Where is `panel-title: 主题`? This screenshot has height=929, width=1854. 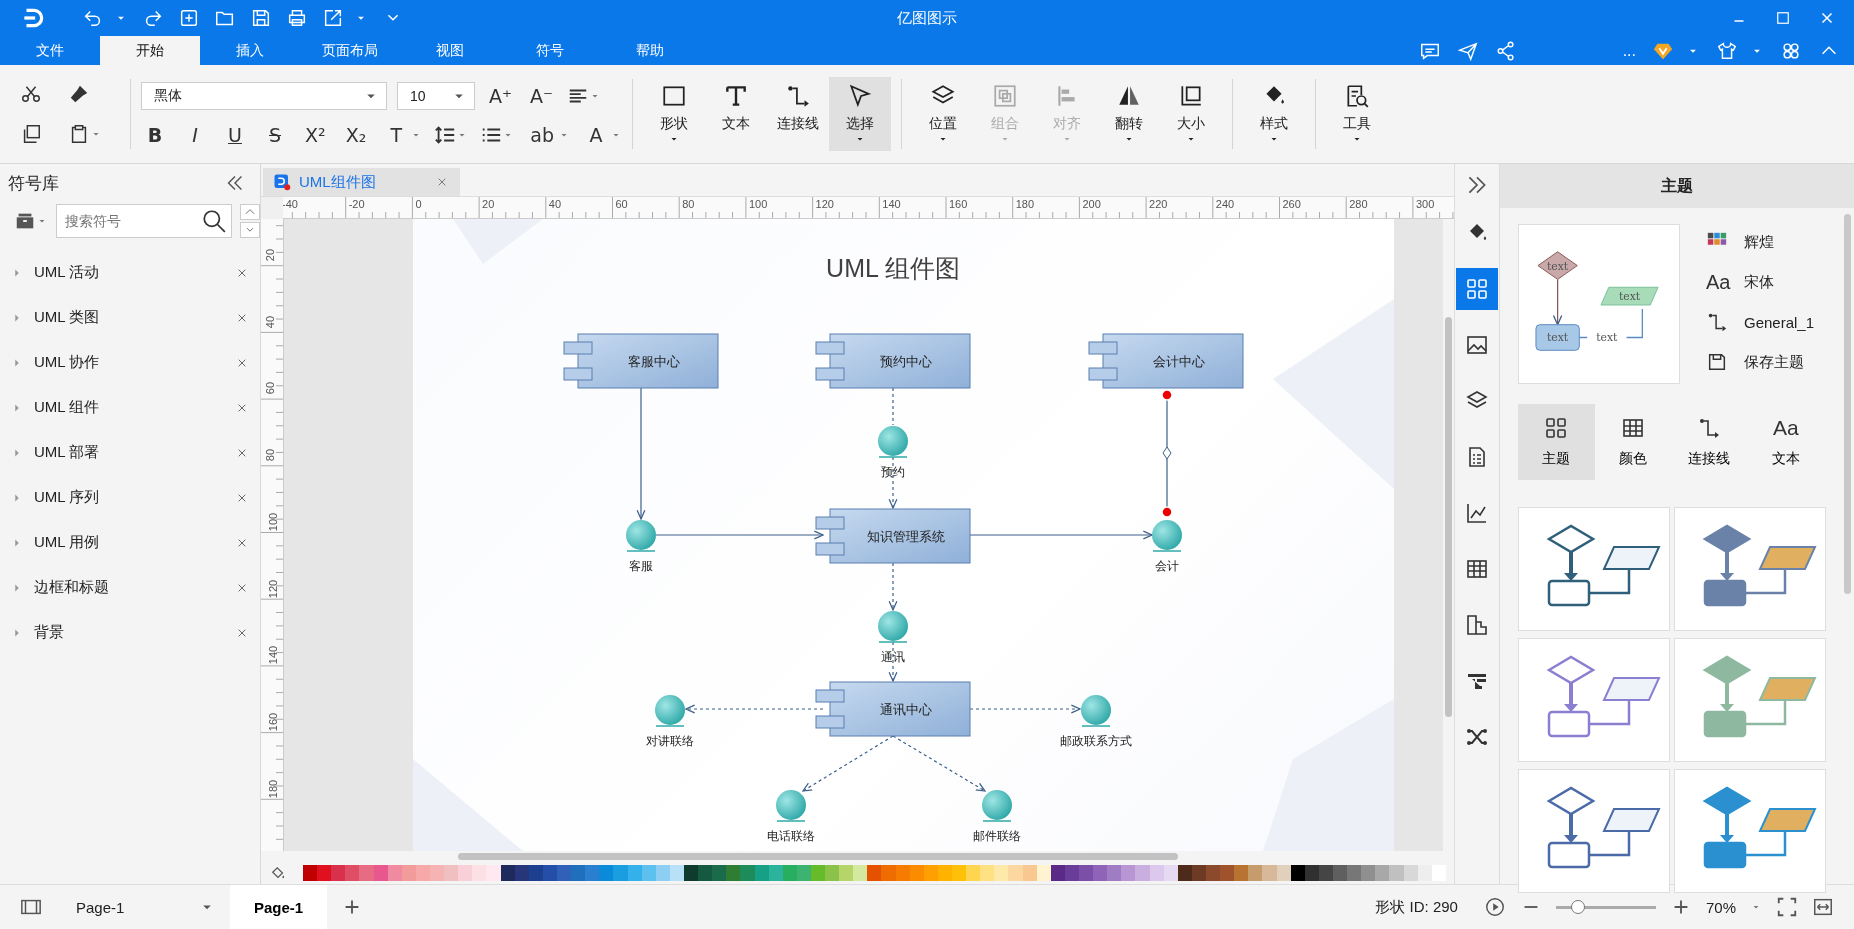 panel-title: 主题 is located at coordinates (1677, 185).